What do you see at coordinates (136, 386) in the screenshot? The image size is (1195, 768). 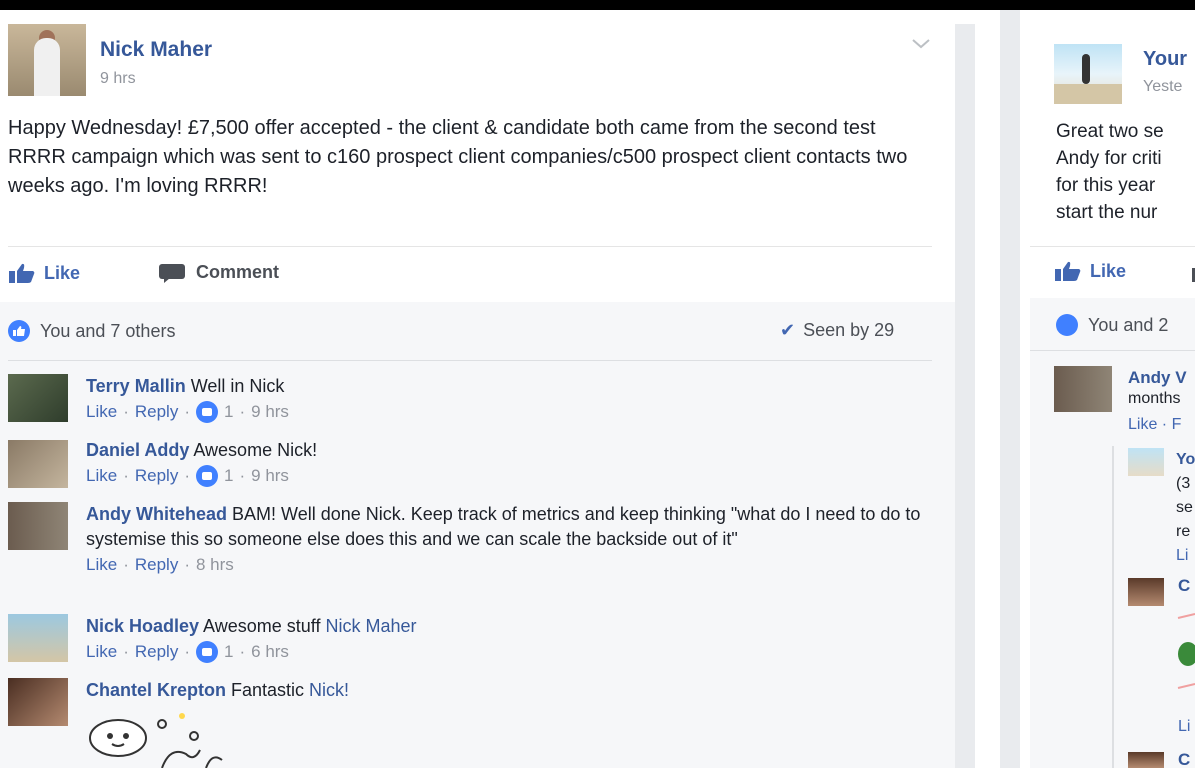 I see `commenter-name: Terry Mallin` at bounding box center [136, 386].